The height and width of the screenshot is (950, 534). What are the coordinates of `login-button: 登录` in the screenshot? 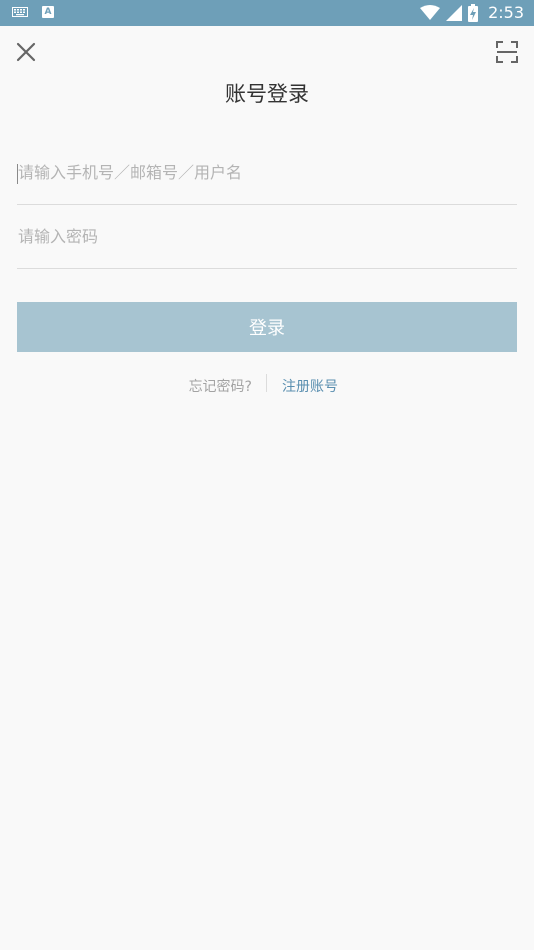 It's located at (267, 327).